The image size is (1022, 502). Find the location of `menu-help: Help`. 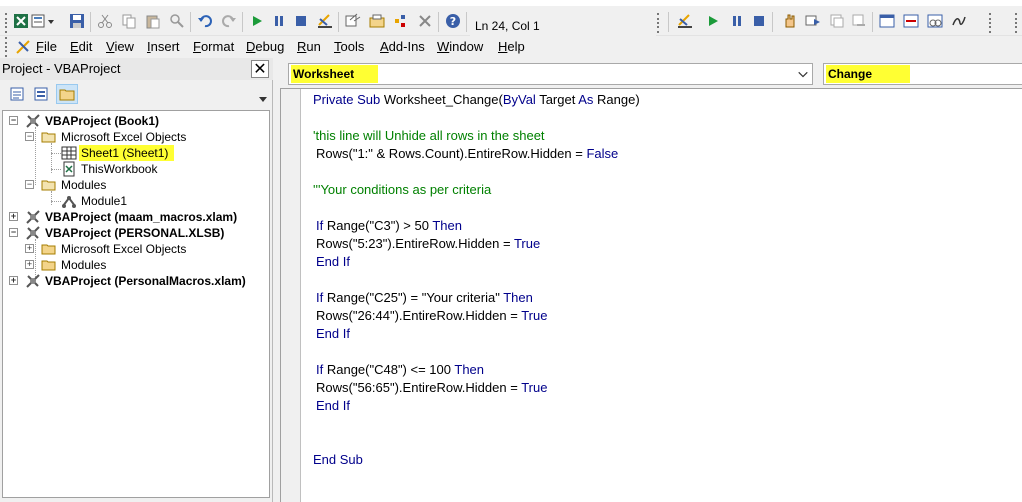

menu-help: Help is located at coordinates (511, 46).